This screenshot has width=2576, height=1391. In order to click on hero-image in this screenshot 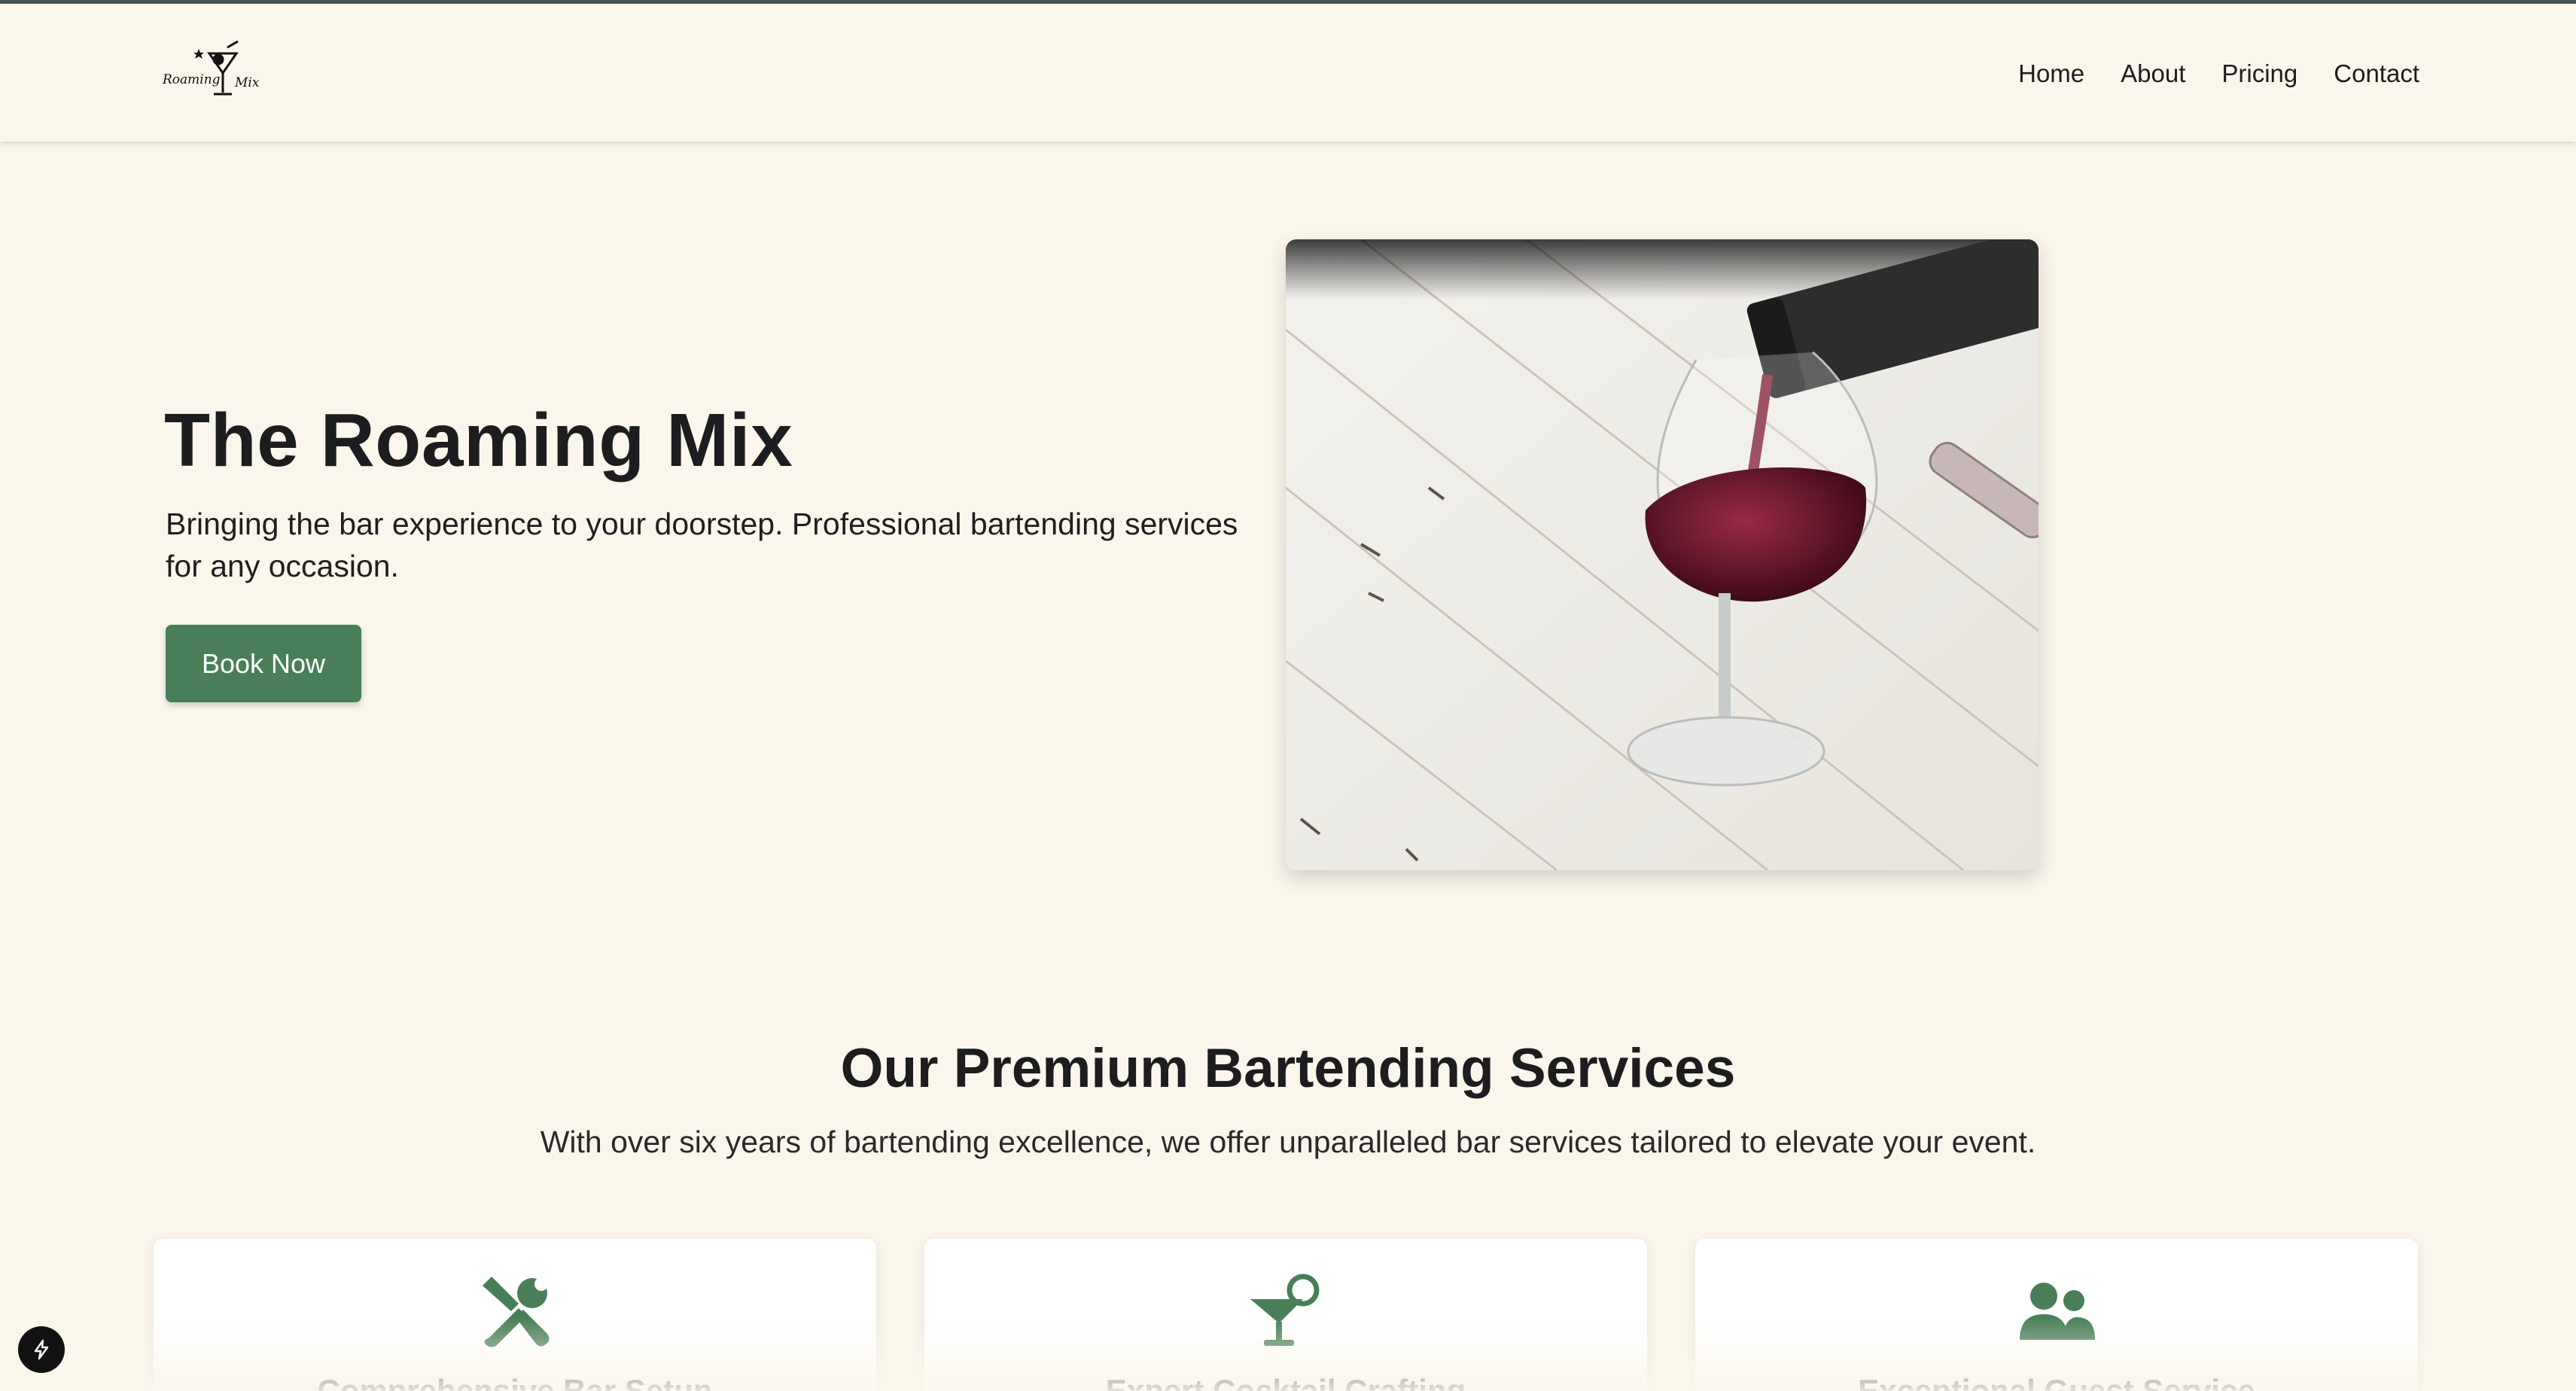, I will do `click(1662, 554)`.